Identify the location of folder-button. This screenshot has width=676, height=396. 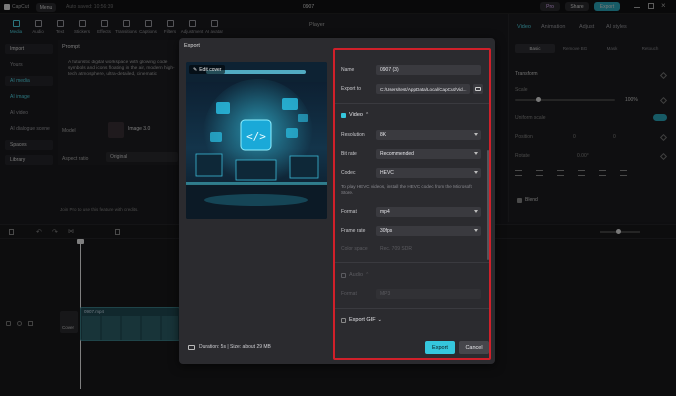
(478, 89).